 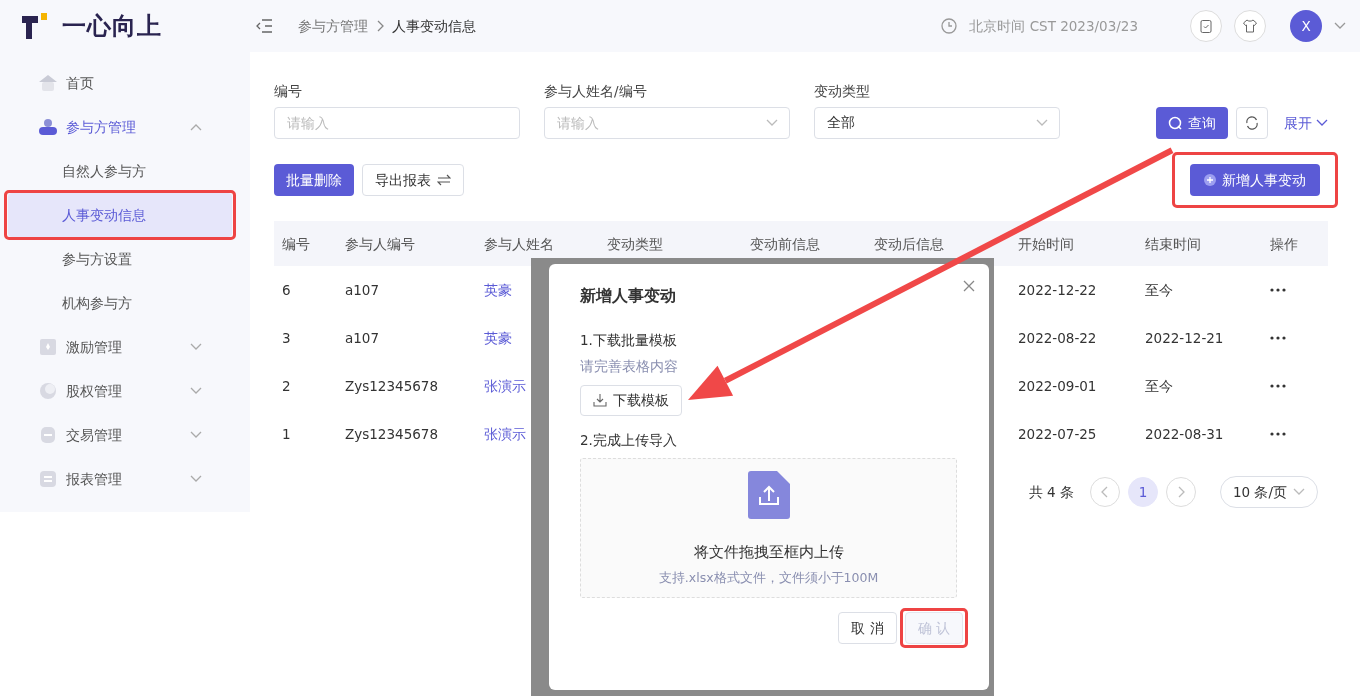 What do you see at coordinates (48, 391) in the screenshot?
I see `pie-icon` at bounding box center [48, 391].